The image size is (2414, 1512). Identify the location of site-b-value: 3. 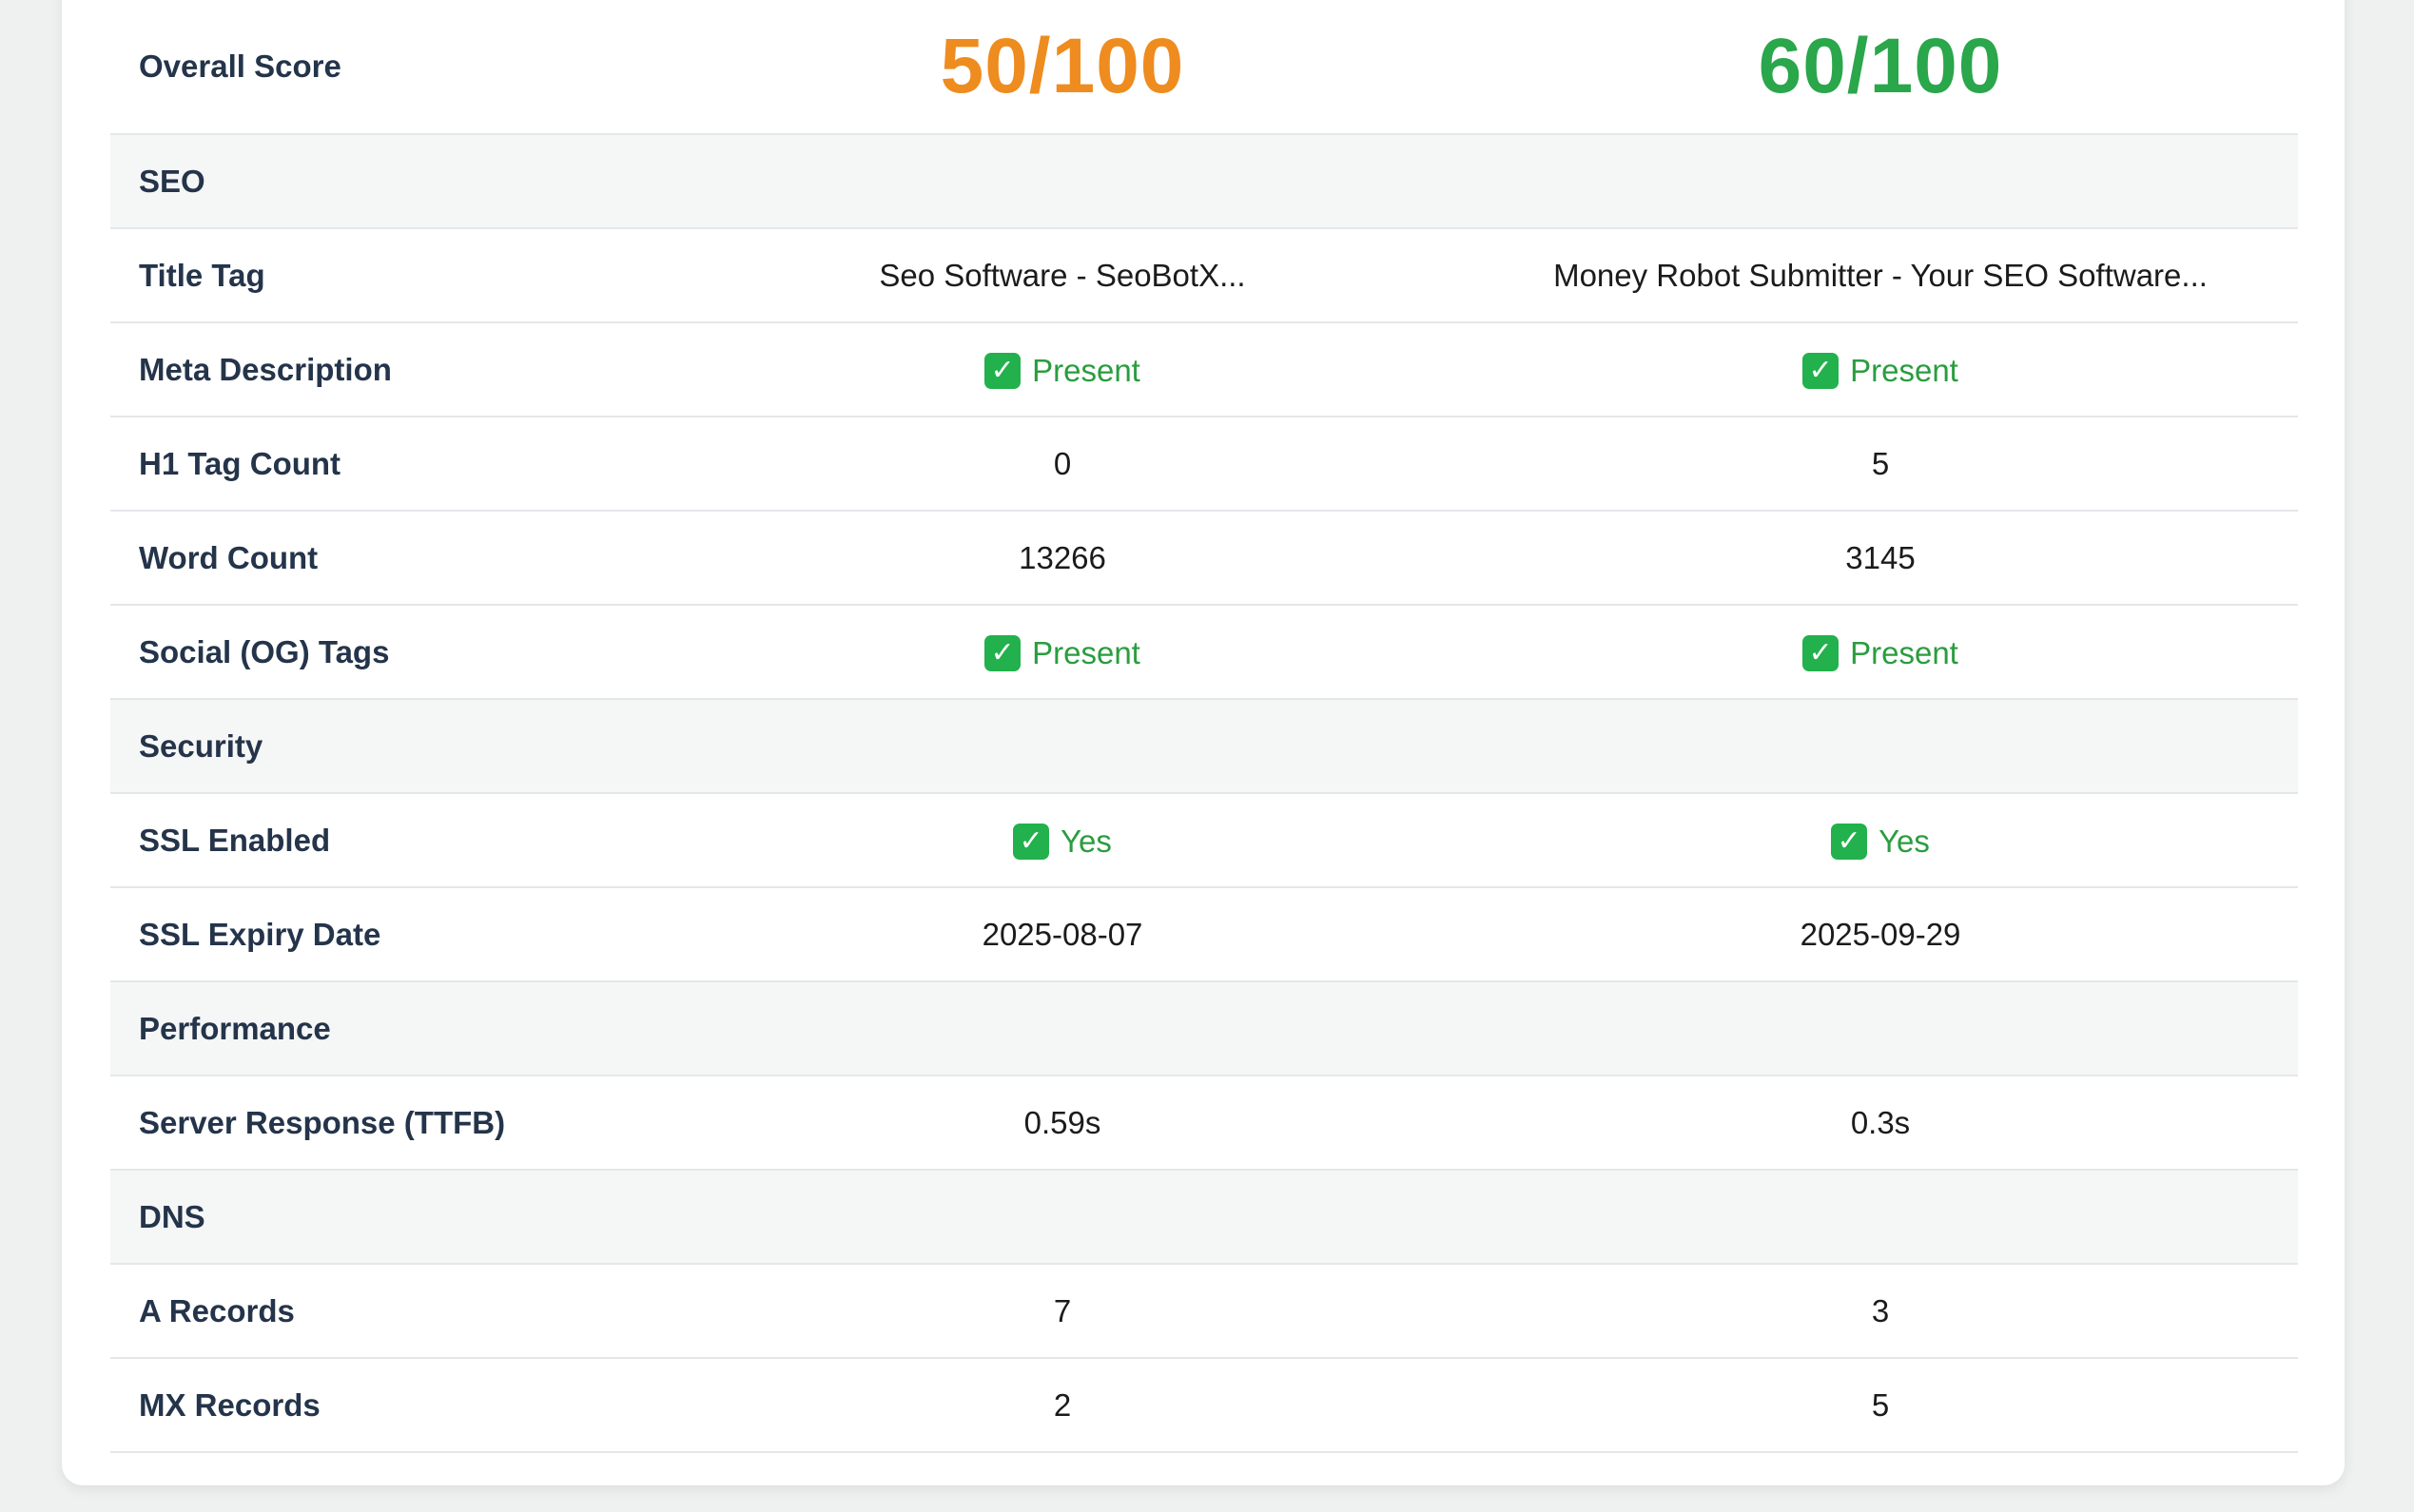
(1880, 1311).